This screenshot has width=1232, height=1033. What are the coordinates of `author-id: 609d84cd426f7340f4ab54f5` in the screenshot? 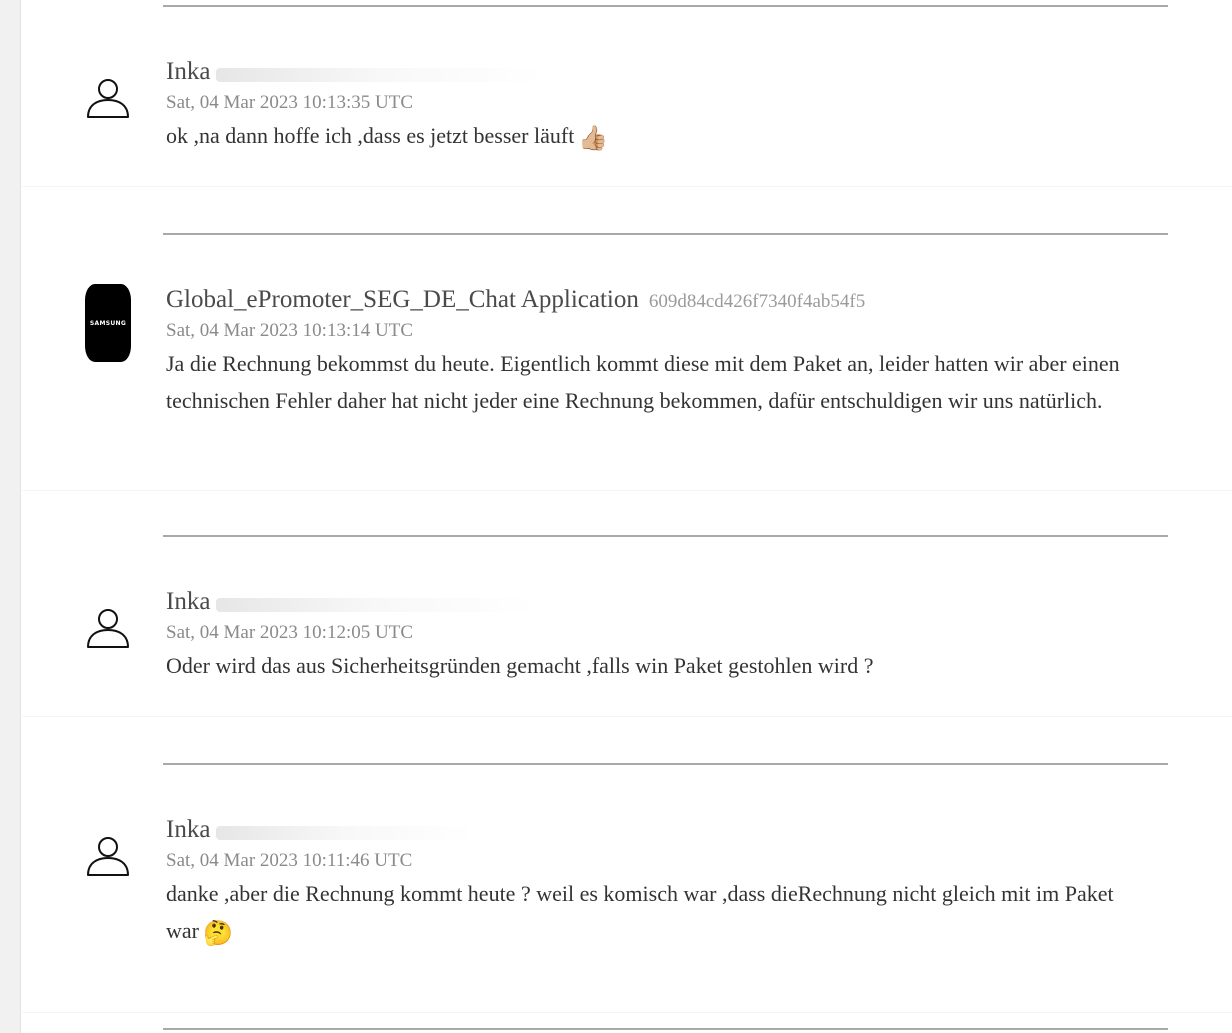 It's located at (757, 301).